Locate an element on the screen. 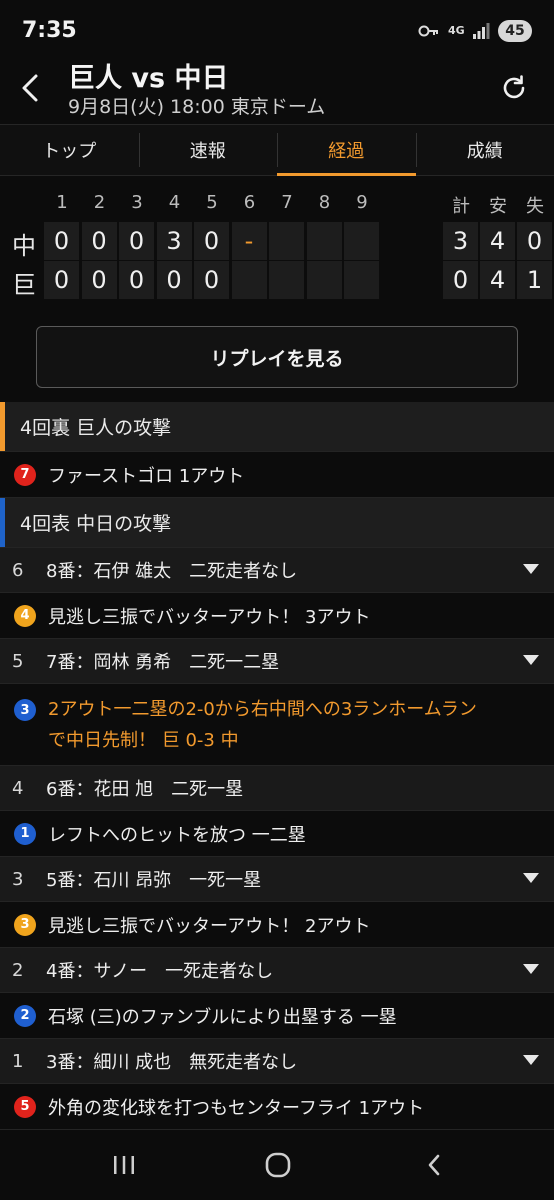  play-event: 1 レフトへのヒットを放つ 一二塁 is located at coordinates (277, 834).